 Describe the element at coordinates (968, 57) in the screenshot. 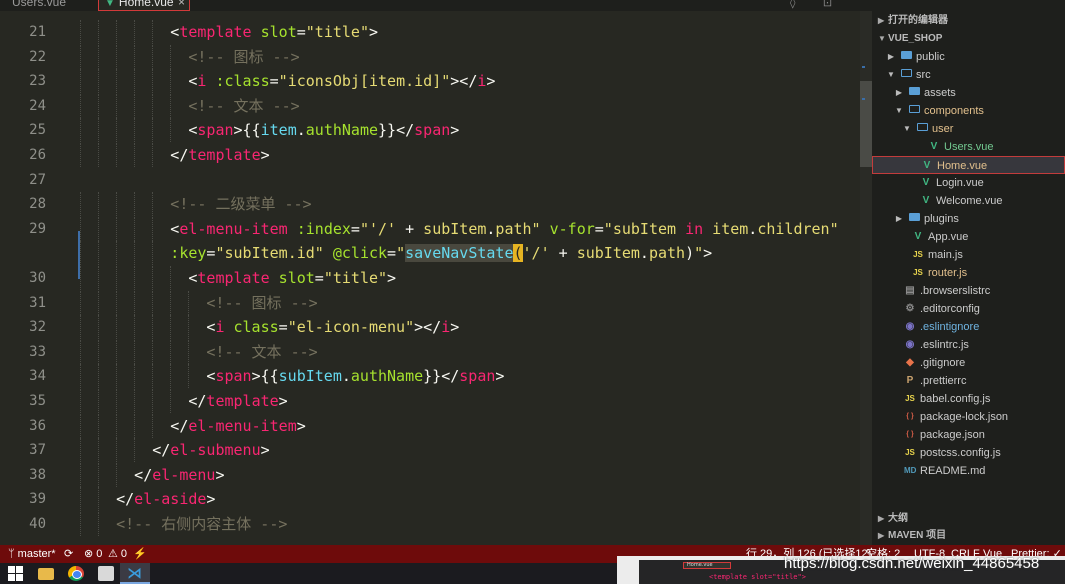

I see `tree-item: ▶ public` at that location.